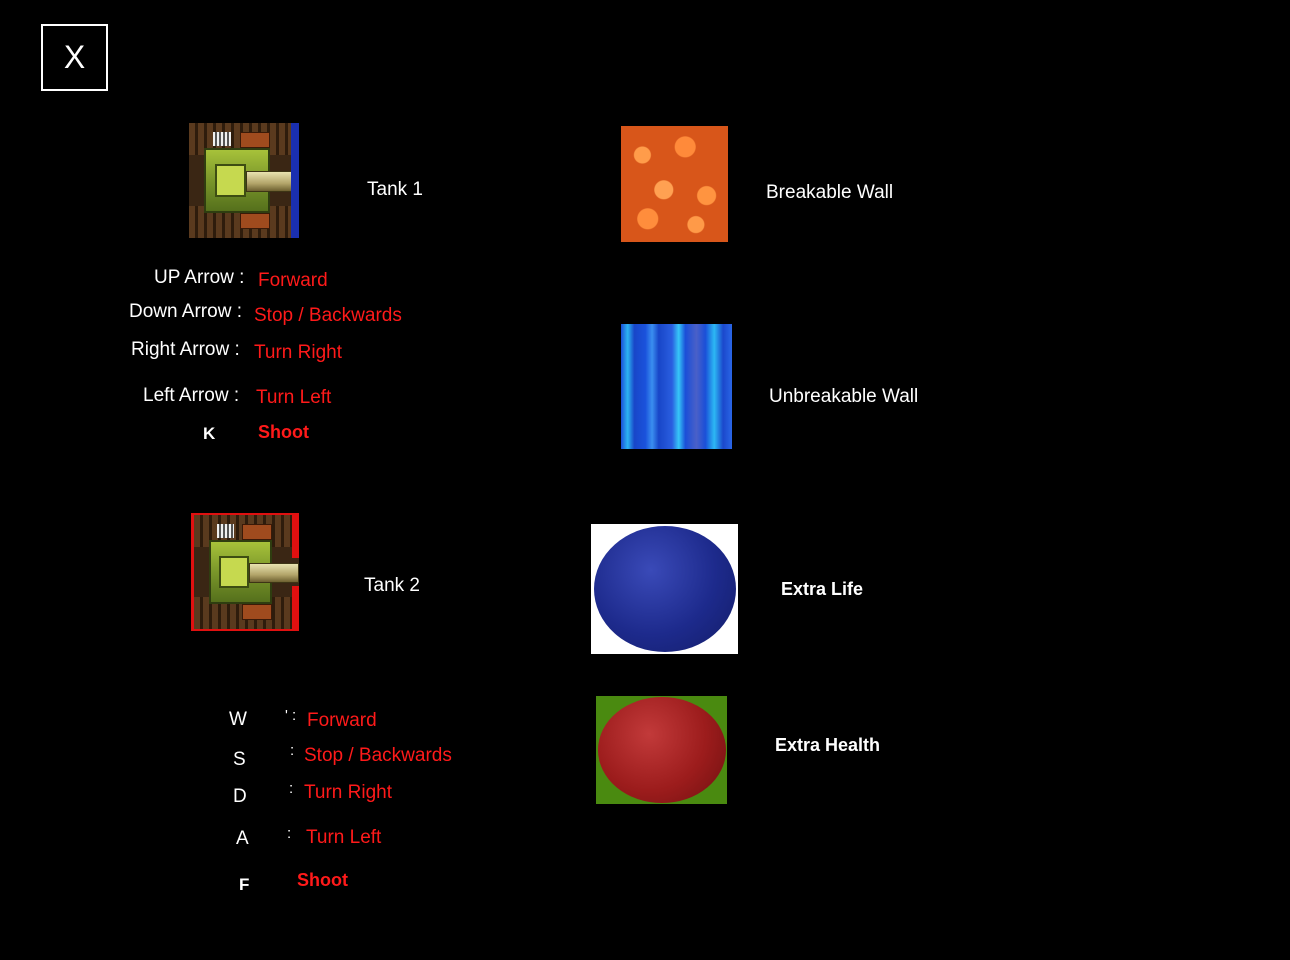 This screenshot has width=1290, height=960. I want to click on tank1-key-down: Down Arrow :, so click(185, 311).